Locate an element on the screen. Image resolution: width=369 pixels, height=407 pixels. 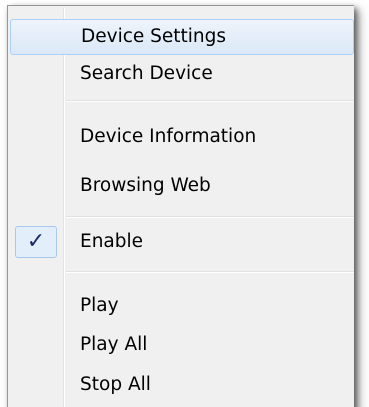
checkmark-box: ✓ is located at coordinates (36, 242).